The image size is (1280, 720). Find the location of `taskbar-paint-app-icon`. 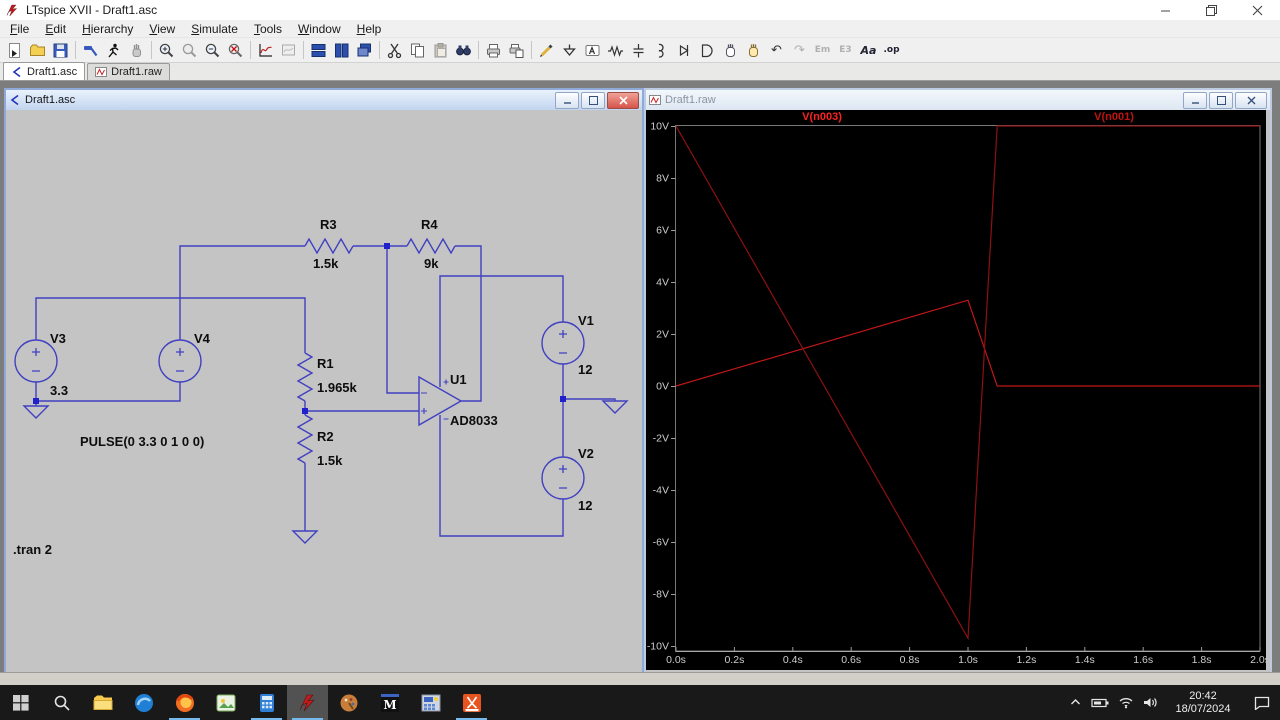

taskbar-paint-app-icon is located at coordinates (348, 702).